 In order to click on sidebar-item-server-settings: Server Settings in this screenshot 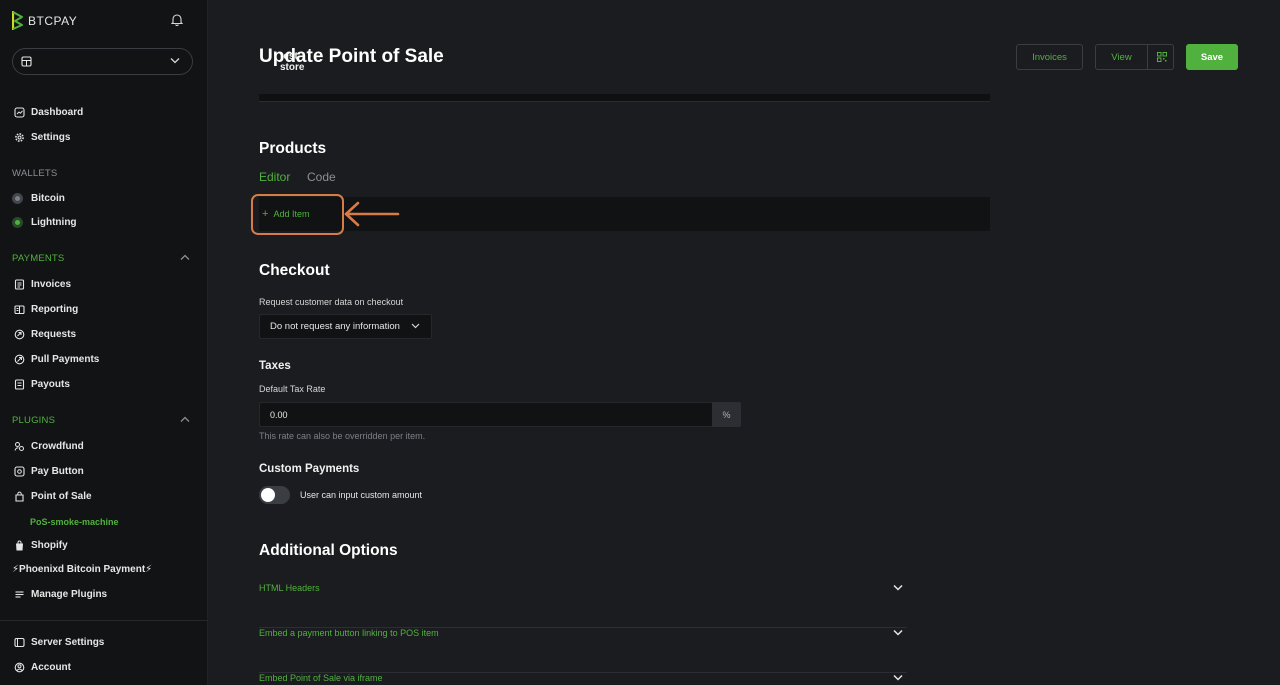, I will do `click(59, 642)`.